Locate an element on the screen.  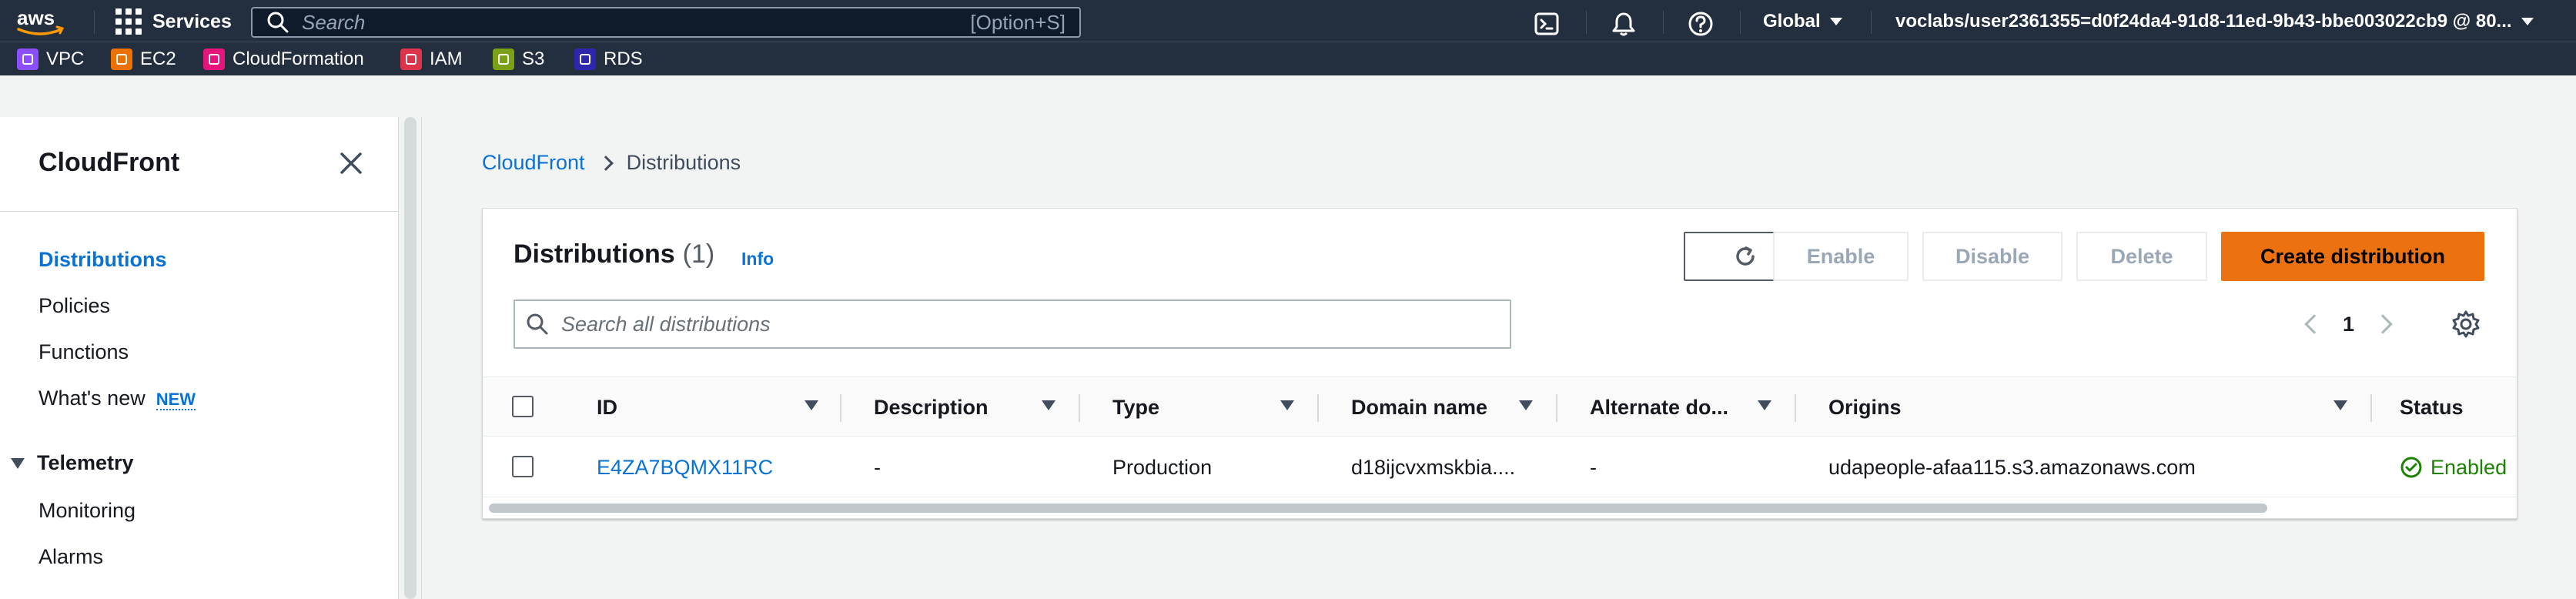
section-label: Telemetry is located at coordinates (85, 462).